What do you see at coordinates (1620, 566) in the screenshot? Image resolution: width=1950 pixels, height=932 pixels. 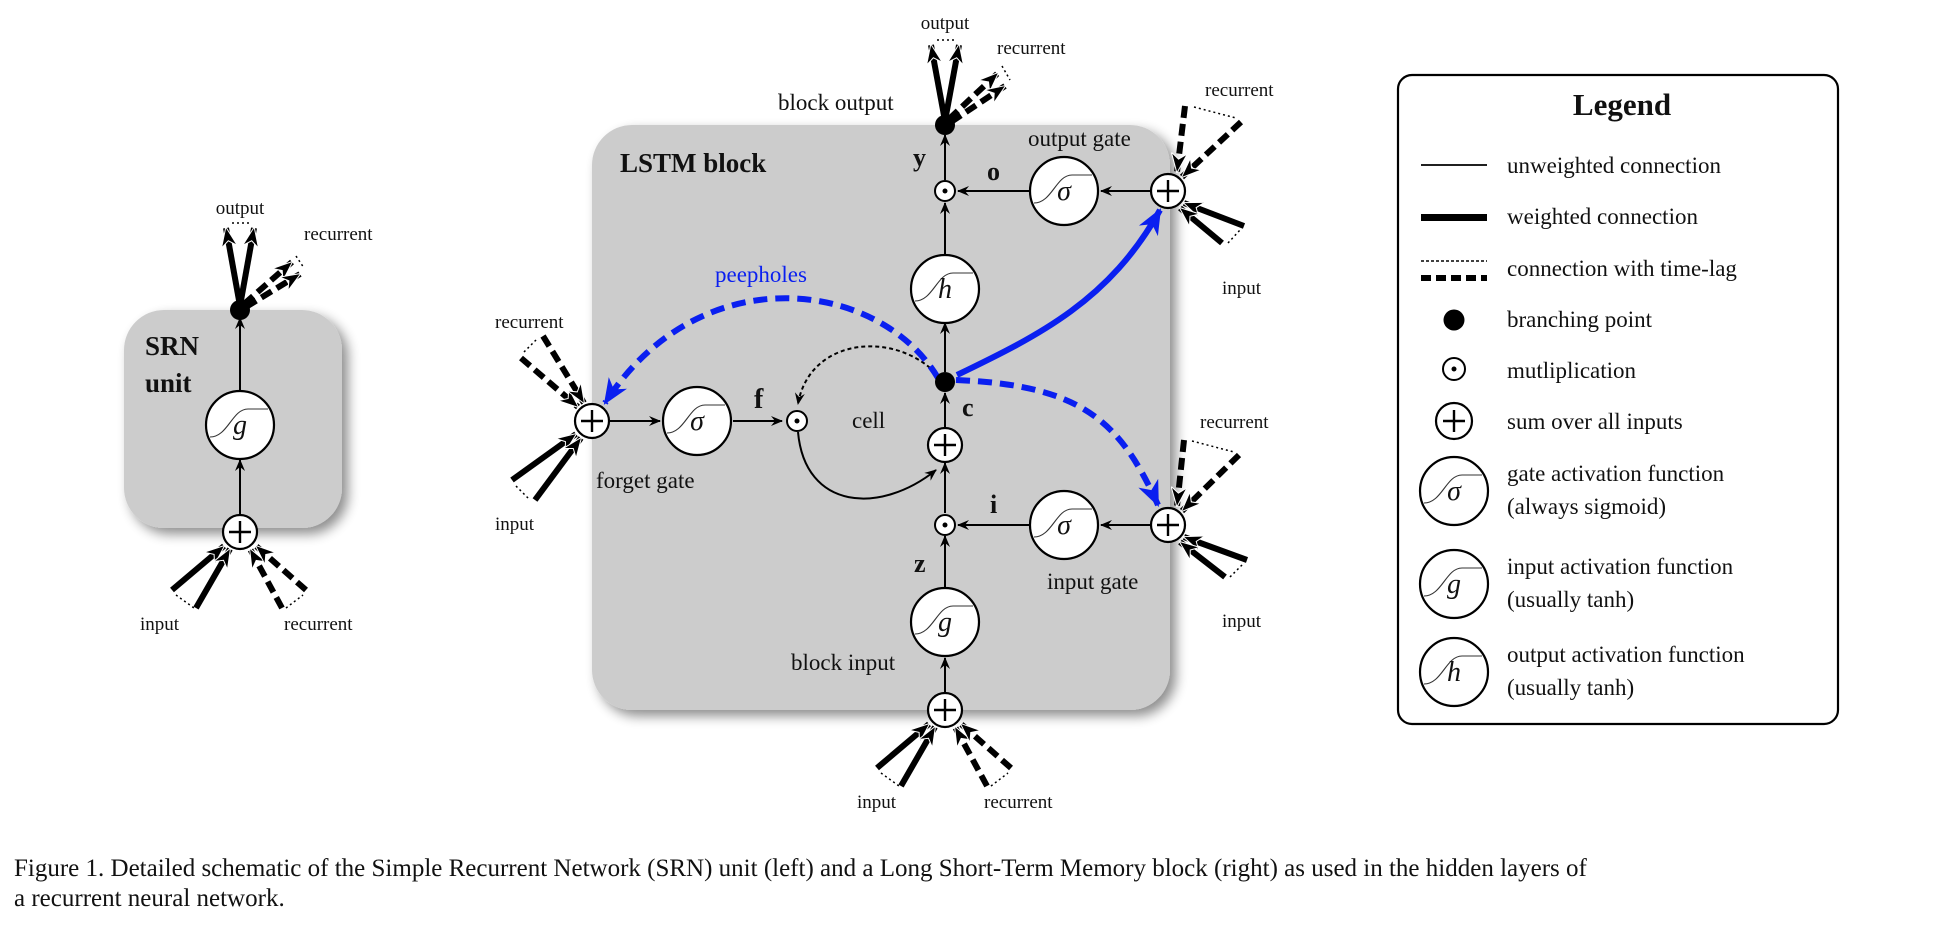 I see `legend-item-label: input activation function` at bounding box center [1620, 566].